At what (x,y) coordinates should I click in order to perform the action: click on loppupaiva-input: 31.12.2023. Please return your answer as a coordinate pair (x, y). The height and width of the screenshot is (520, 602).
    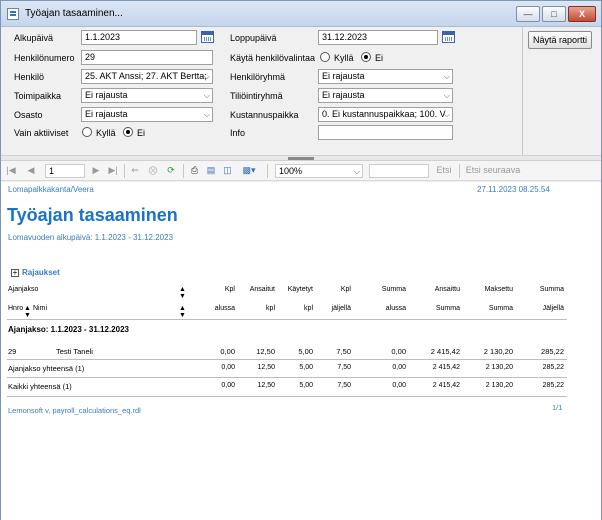
    Looking at the image, I should click on (378, 37).